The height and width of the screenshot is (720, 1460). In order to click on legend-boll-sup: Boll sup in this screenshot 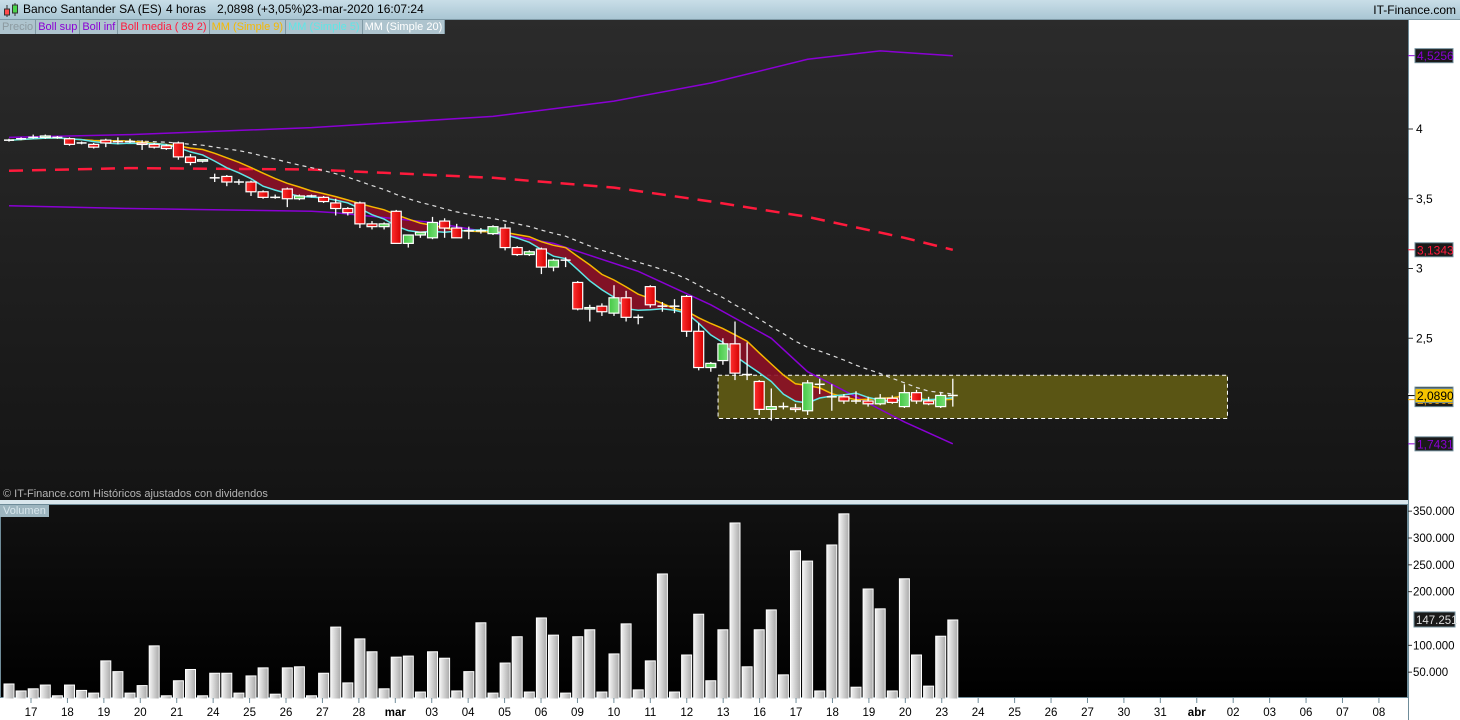, I will do `click(58, 27)`.